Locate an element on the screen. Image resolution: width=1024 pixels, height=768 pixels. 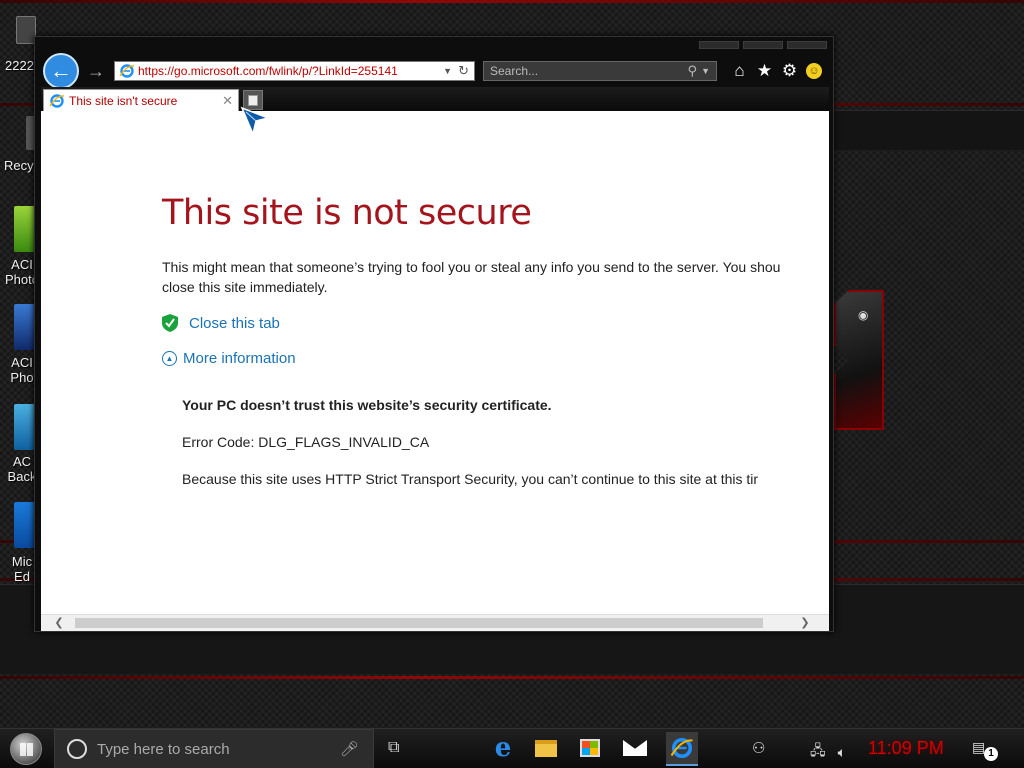
search-box: Search... ⚲ ▼ is located at coordinates (600, 71).